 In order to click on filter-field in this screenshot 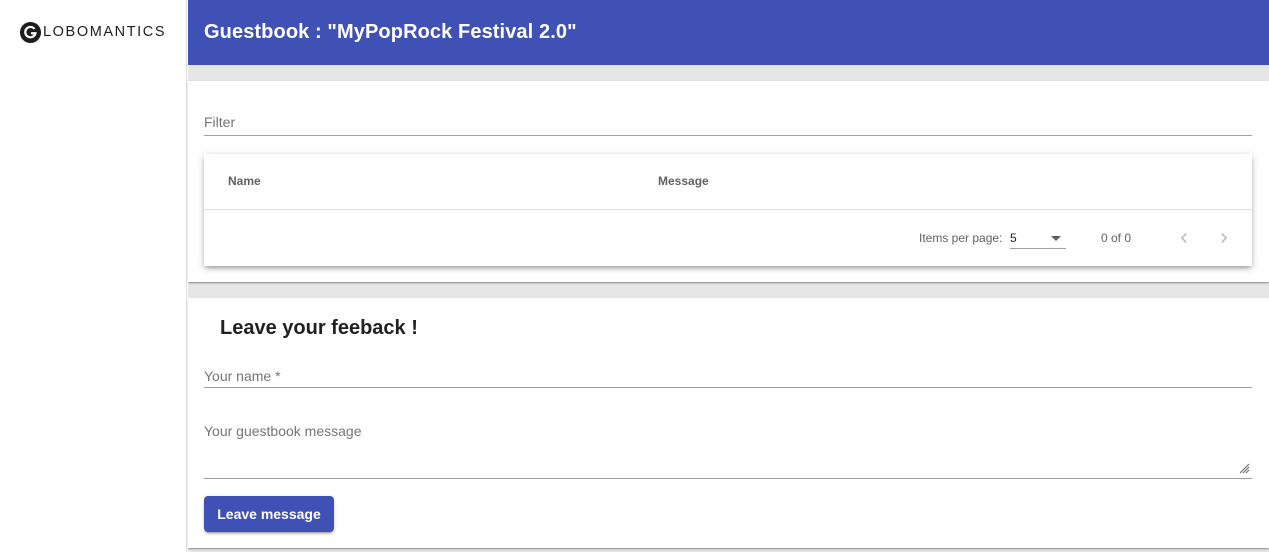, I will do `click(728, 124)`.